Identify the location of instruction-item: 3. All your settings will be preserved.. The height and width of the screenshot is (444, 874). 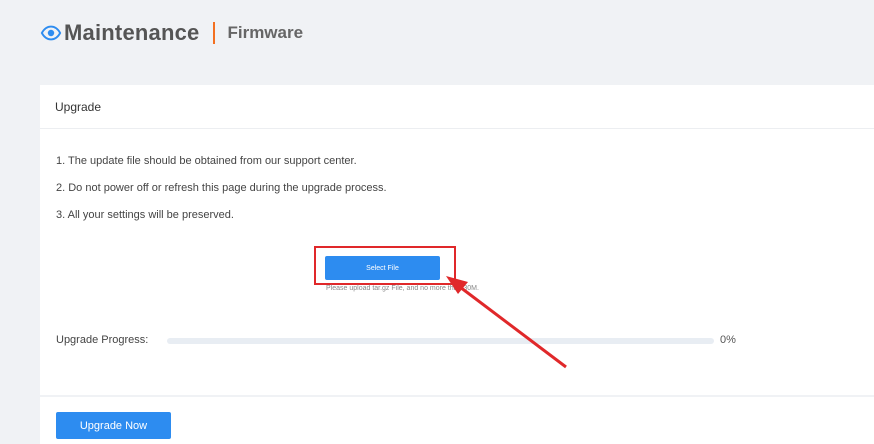
(145, 215).